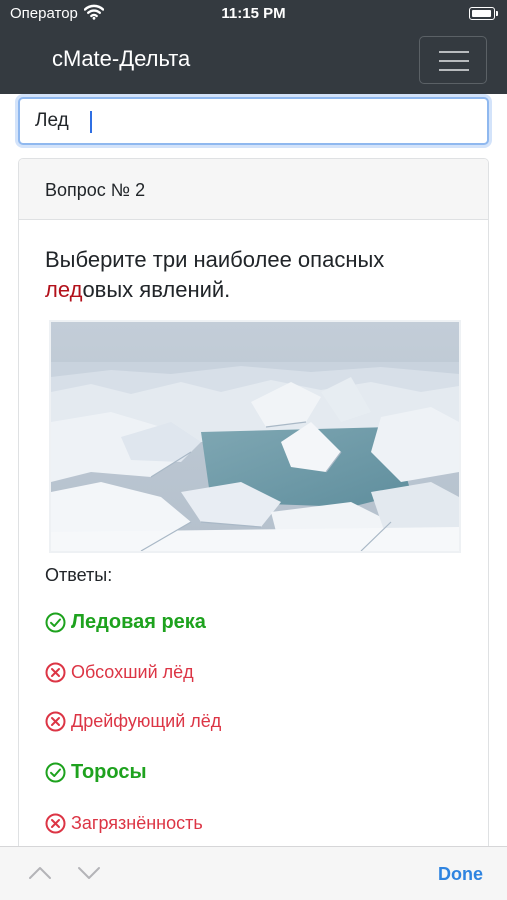  I want to click on answers-label: Ответы:, so click(79, 575).